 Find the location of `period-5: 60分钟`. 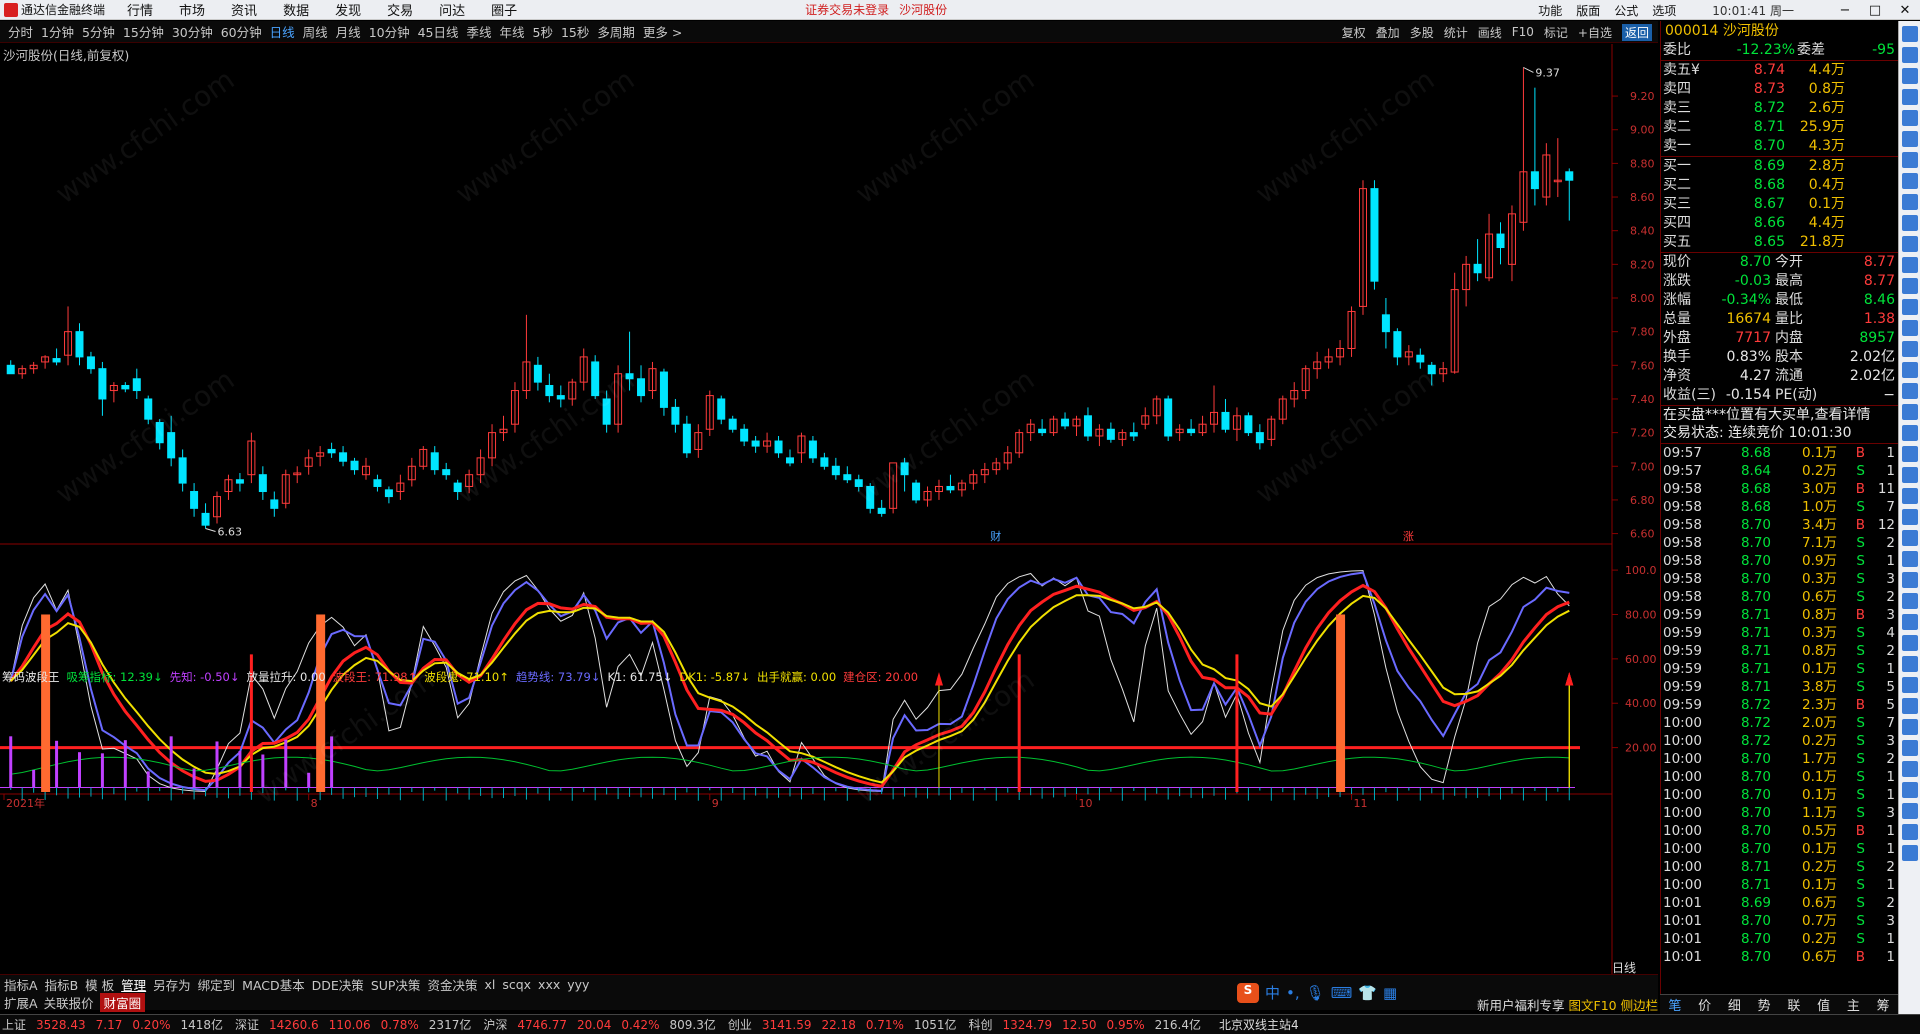

period-5: 60分钟 is located at coordinates (241, 31).